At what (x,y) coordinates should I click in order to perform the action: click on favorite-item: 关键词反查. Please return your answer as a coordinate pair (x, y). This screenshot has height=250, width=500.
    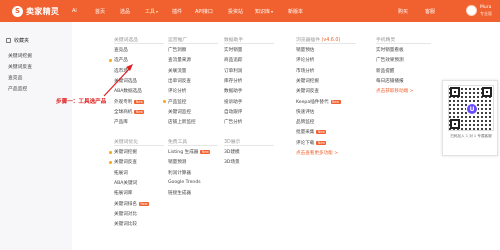
    Looking at the image, I should click on (20, 66).